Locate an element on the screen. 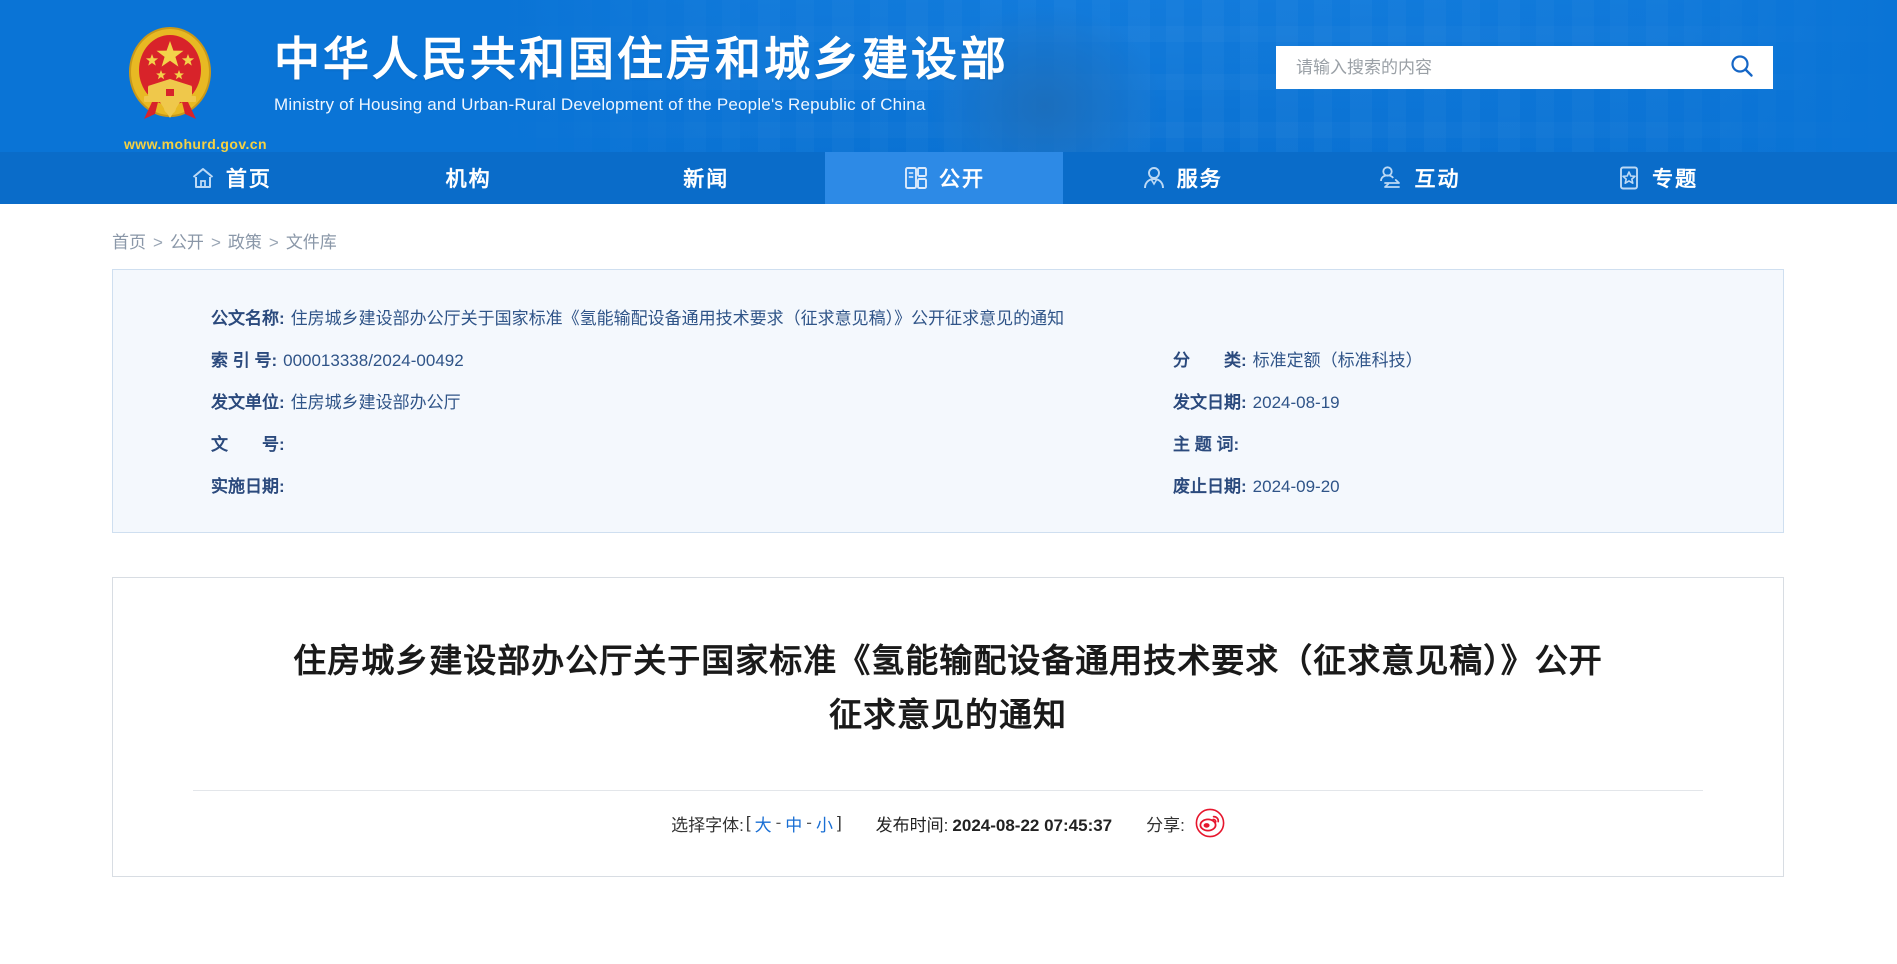  main-navigation: 首页 机构 新闻 公开 服务 互动 专题 is located at coordinates (948, 178).